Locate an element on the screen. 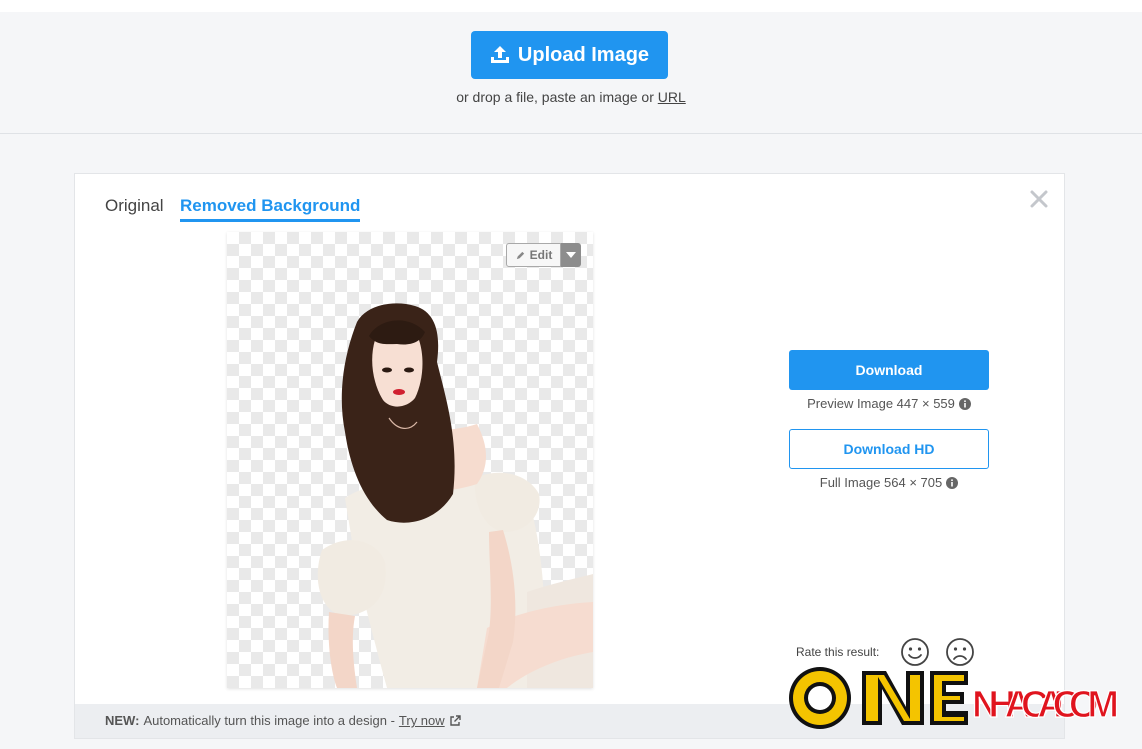  drop-hint: or drop a file, paste an image or URL is located at coordinates (571, 97).